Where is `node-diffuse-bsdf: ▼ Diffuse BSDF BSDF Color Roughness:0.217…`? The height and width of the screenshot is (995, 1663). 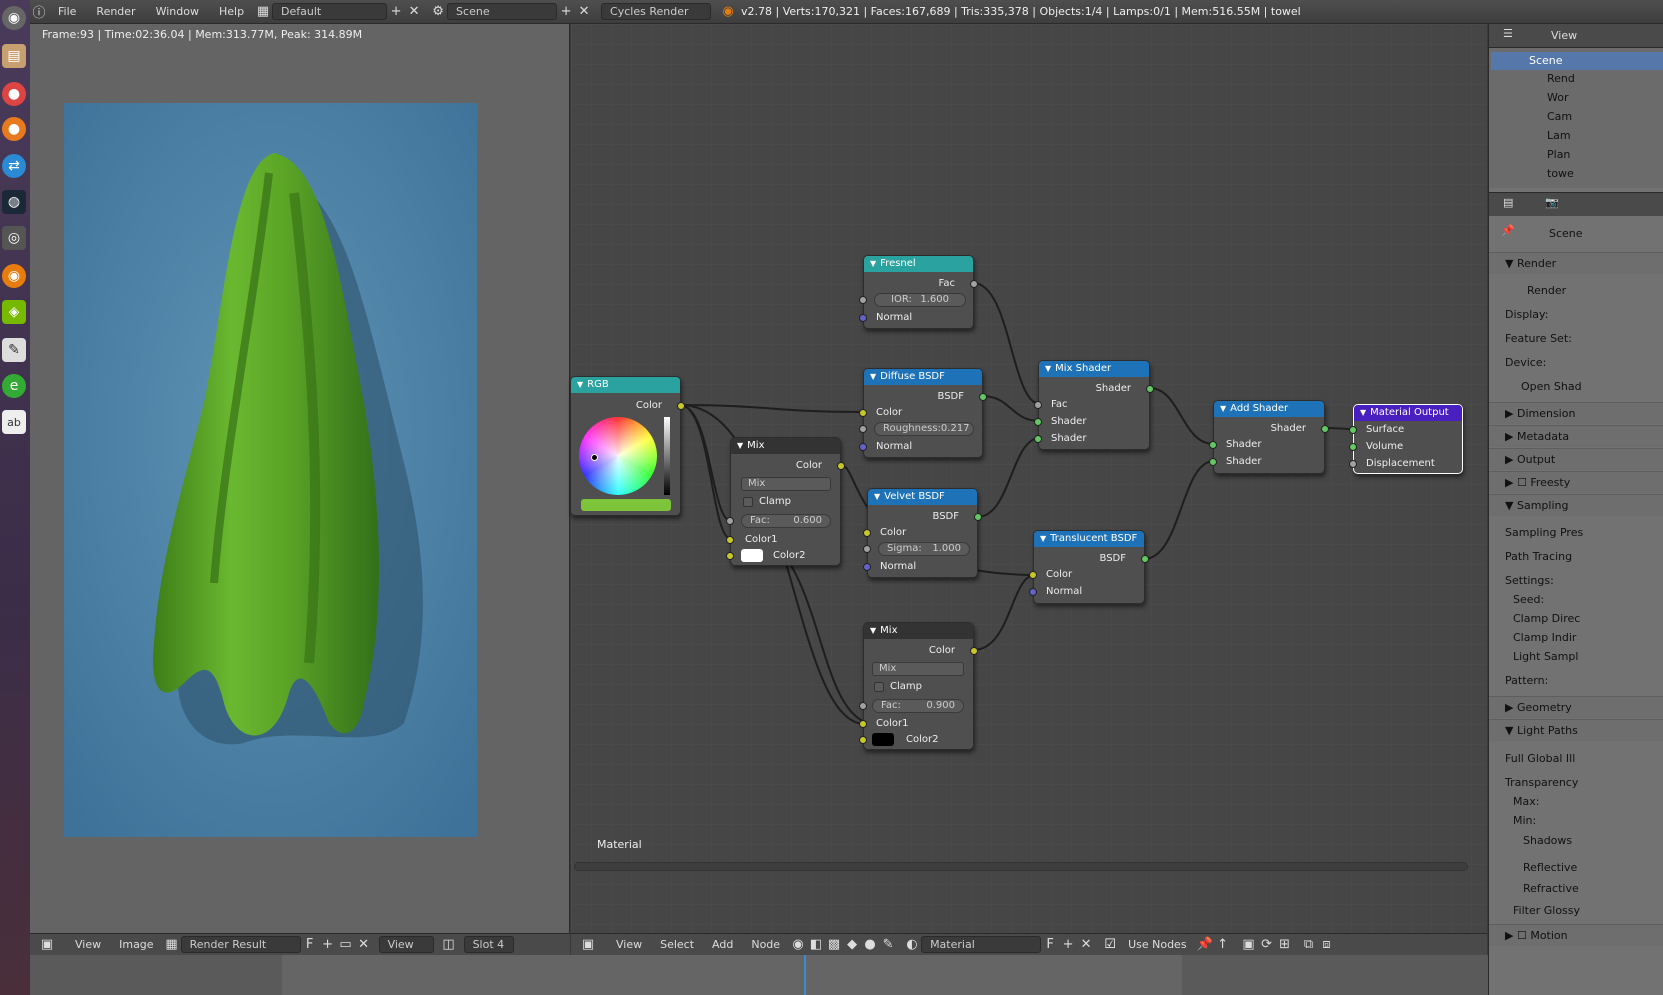 node-diffuse-bsdf: ▼ Diffuse BSDF BSDF Color Roughness:0.217… is located at coordinates (923, 413).